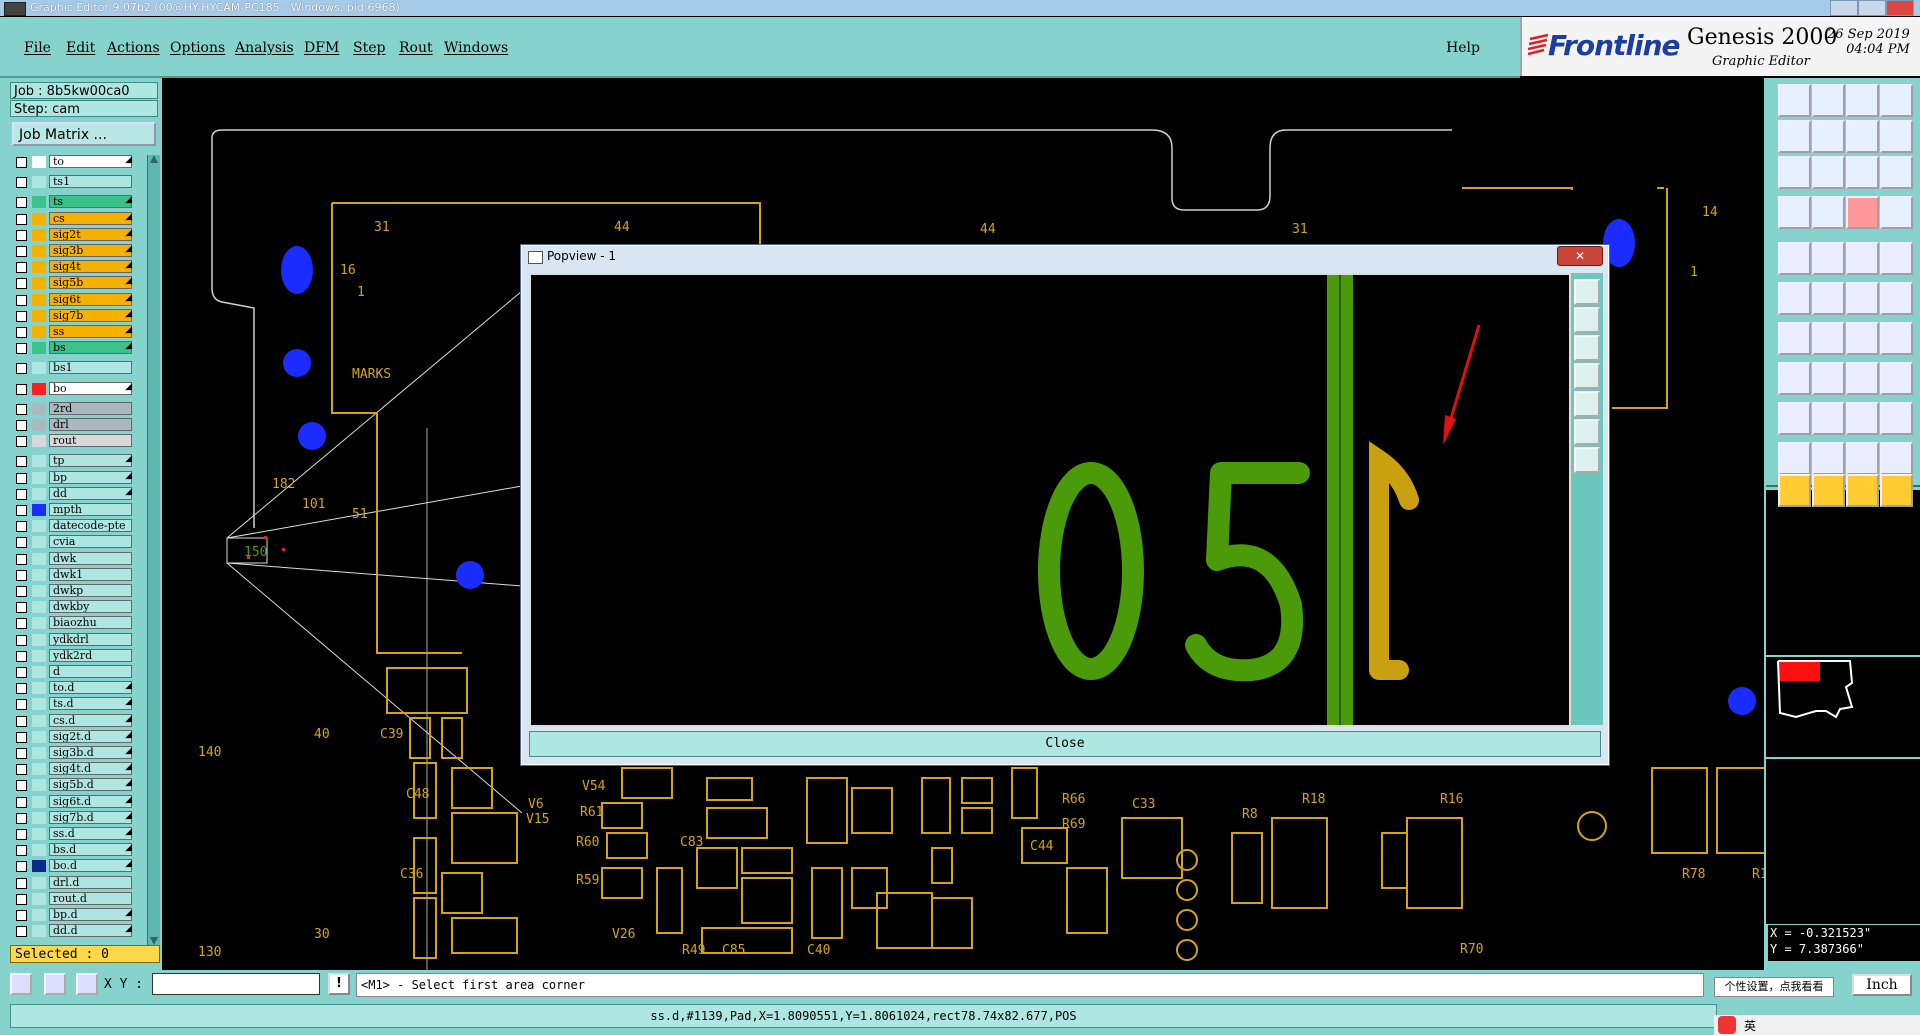 The image size is (1920, 1035). I want to click on menu-file: File, so click(37, 48).